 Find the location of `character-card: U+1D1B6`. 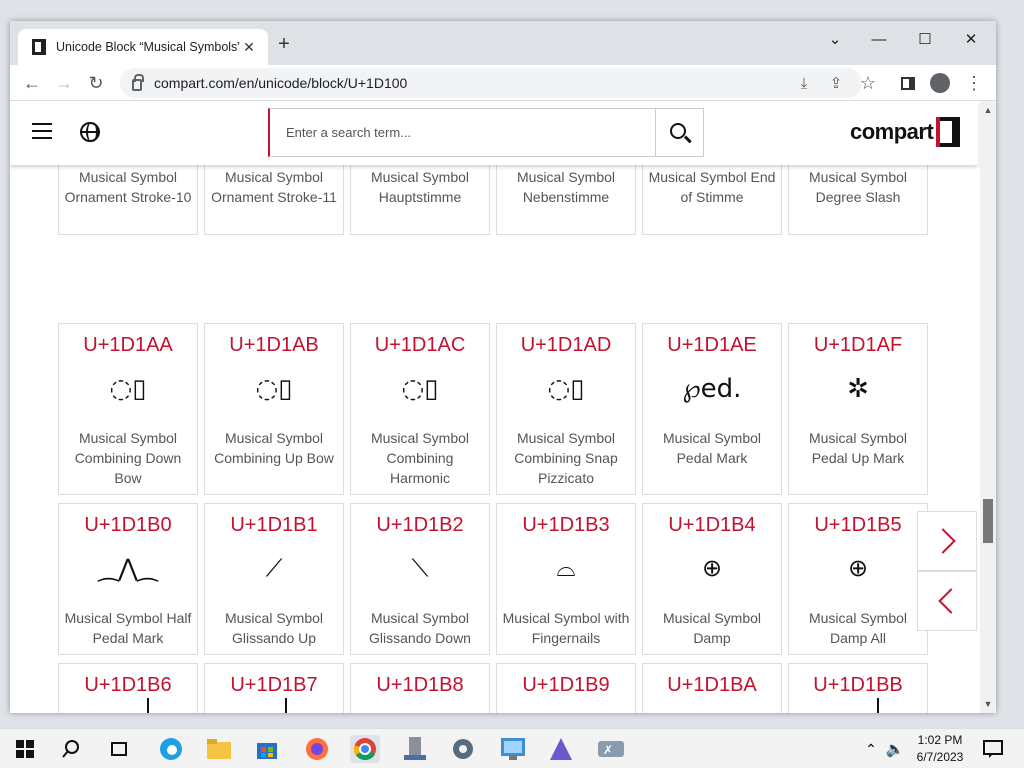

character-card: U+1D1B6 is located at coordinates (128, 688).